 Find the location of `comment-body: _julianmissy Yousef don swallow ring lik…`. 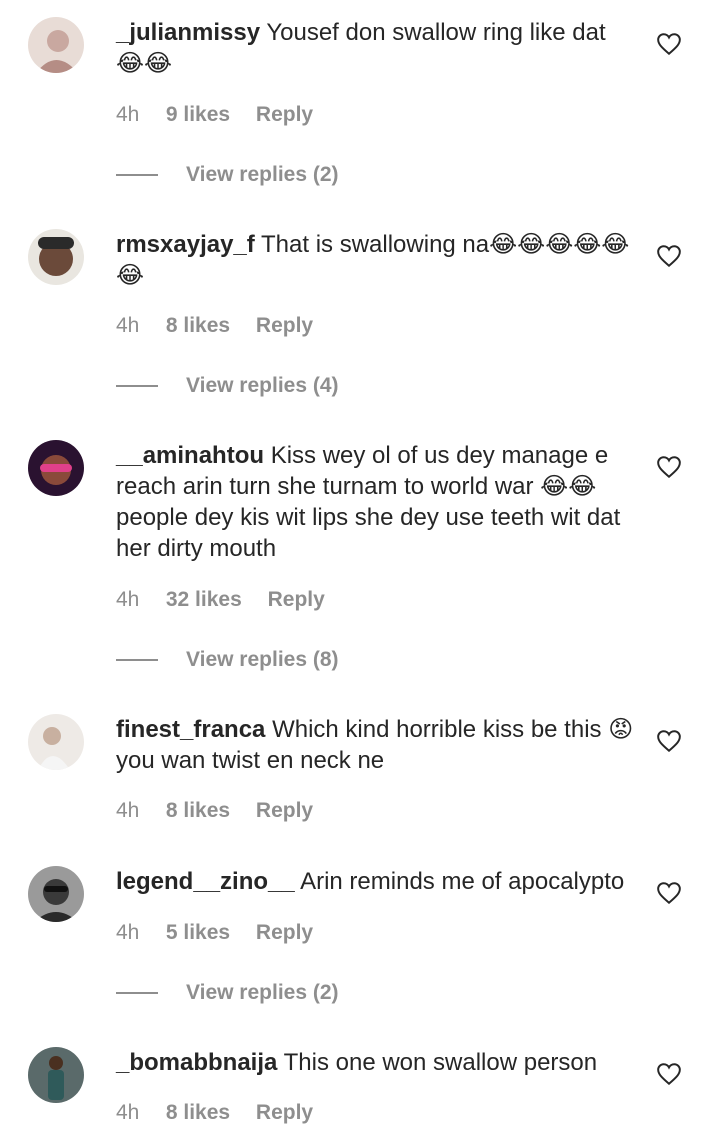

comment-body: _julianmissy Yousef don swallow ring lik… is located at coordinates (376, 48).